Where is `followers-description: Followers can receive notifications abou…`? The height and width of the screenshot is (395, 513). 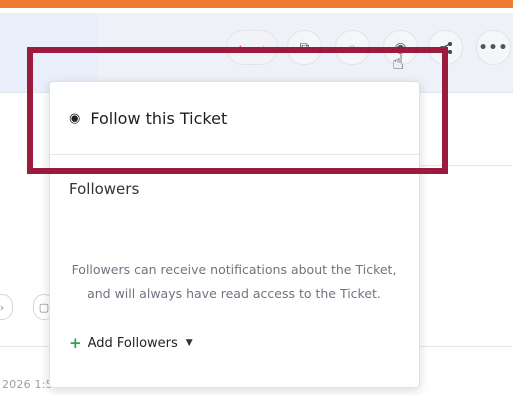 followers-description: Followers can receive notifications abou… is located at coordinates (234, 281).